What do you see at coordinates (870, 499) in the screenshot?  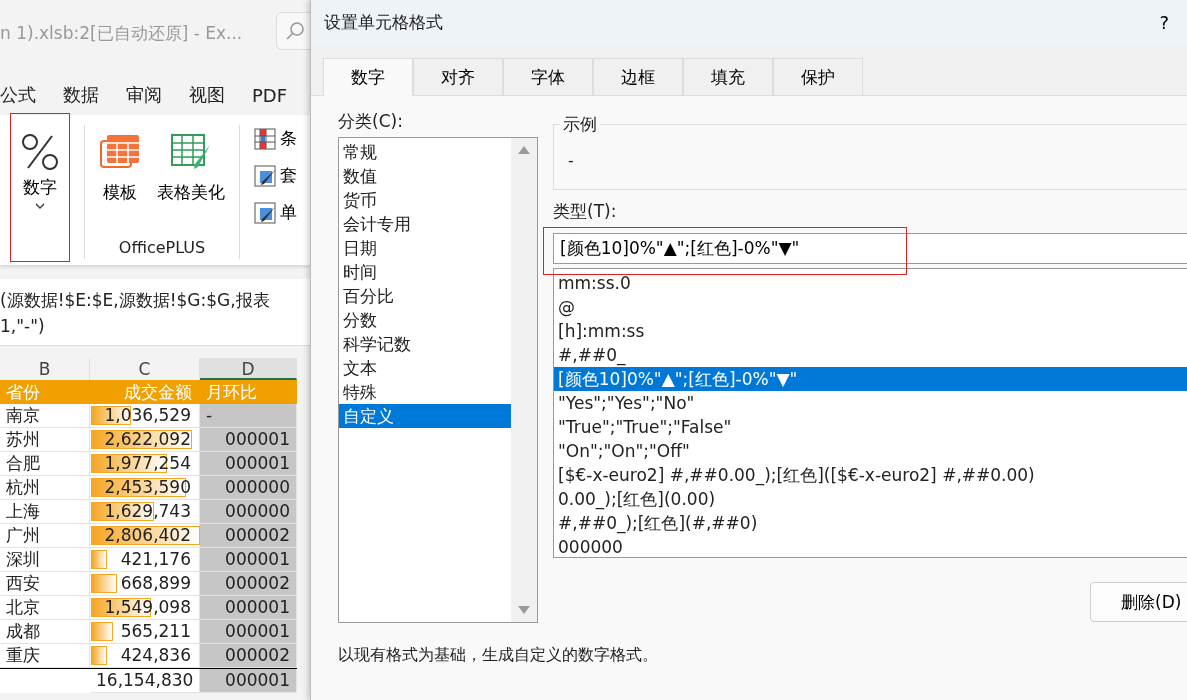 I see `list-item: 0.00_);[红色](0.00)` at bounding box center [870, 499].